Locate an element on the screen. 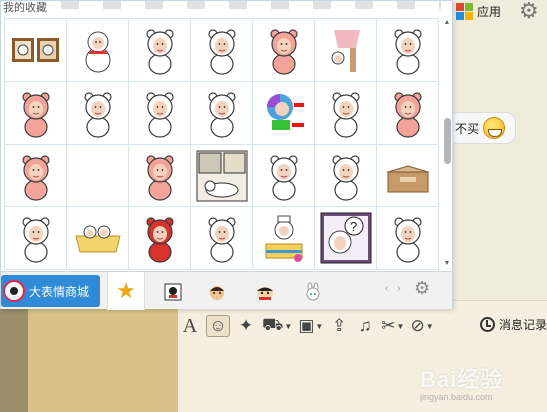 The width and height of the screenshot is (547, 412). sticker-bear-red-hood is located at coordinates (160, 238).